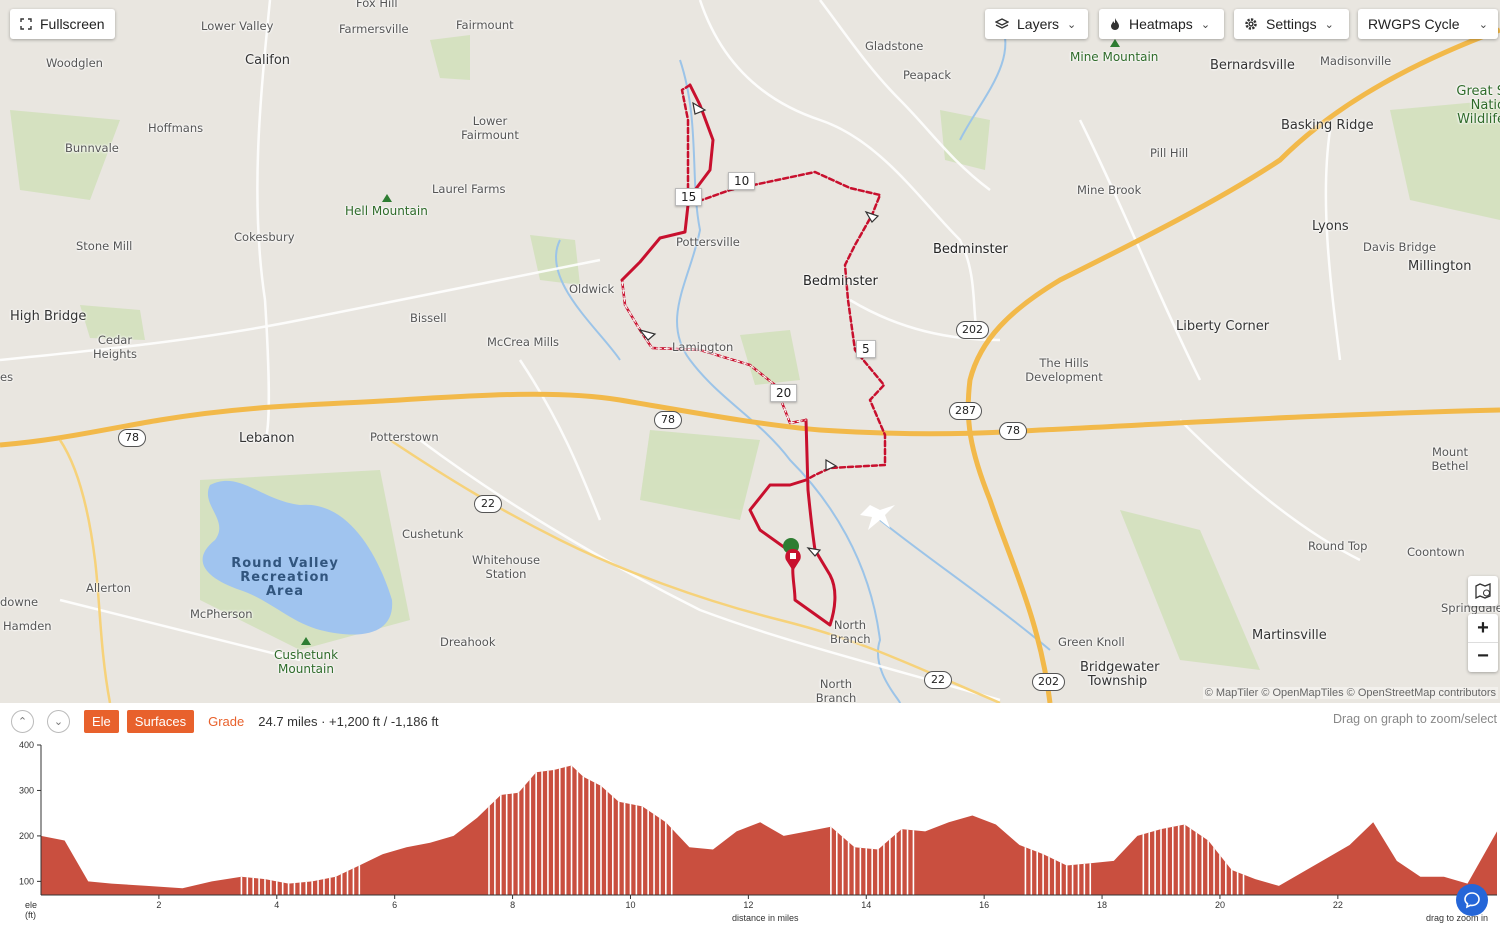 The width and height of the screenshot is (1500, 926). Describe the element at coordinates (1483, 628) in the screenshot. I see `zoom-in-button: +` at that location.